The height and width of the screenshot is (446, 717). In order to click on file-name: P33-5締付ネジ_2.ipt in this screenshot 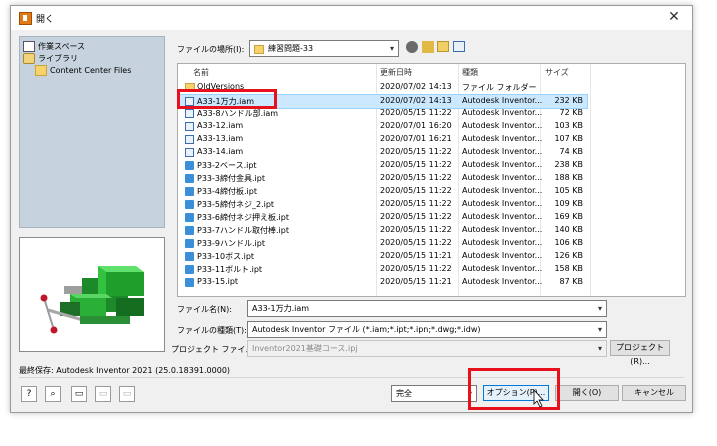, I will do `click(236, 204)`.